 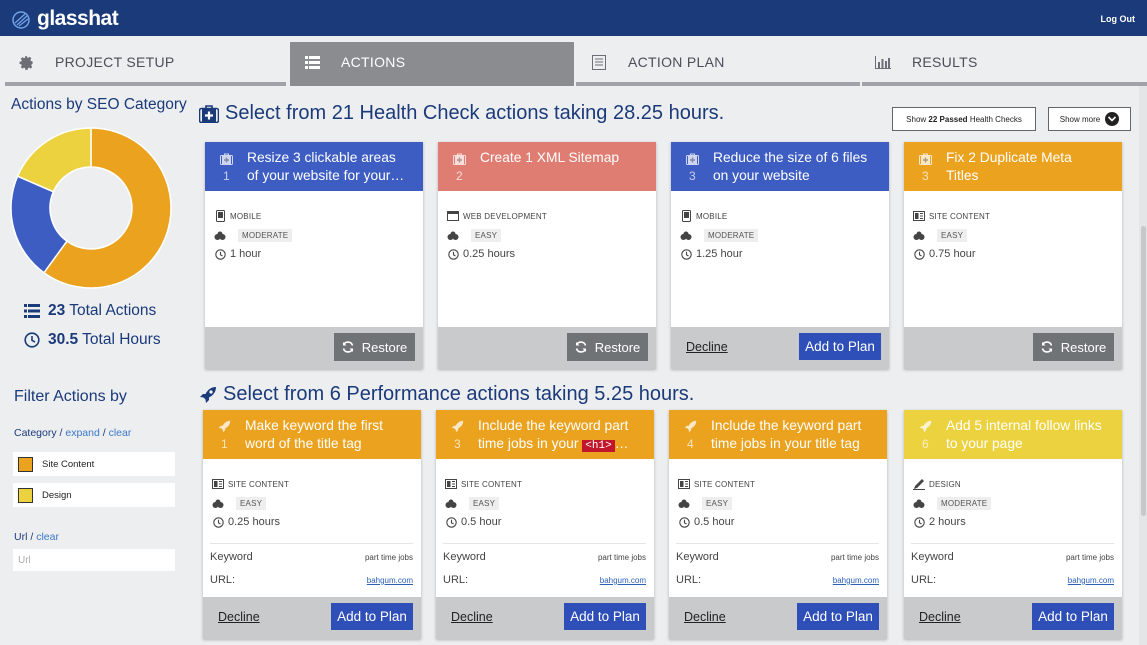 What do you see at coordinates (690, 444) in the screenshot?
I see `card-number: 4` at bounding box center [690, 444].